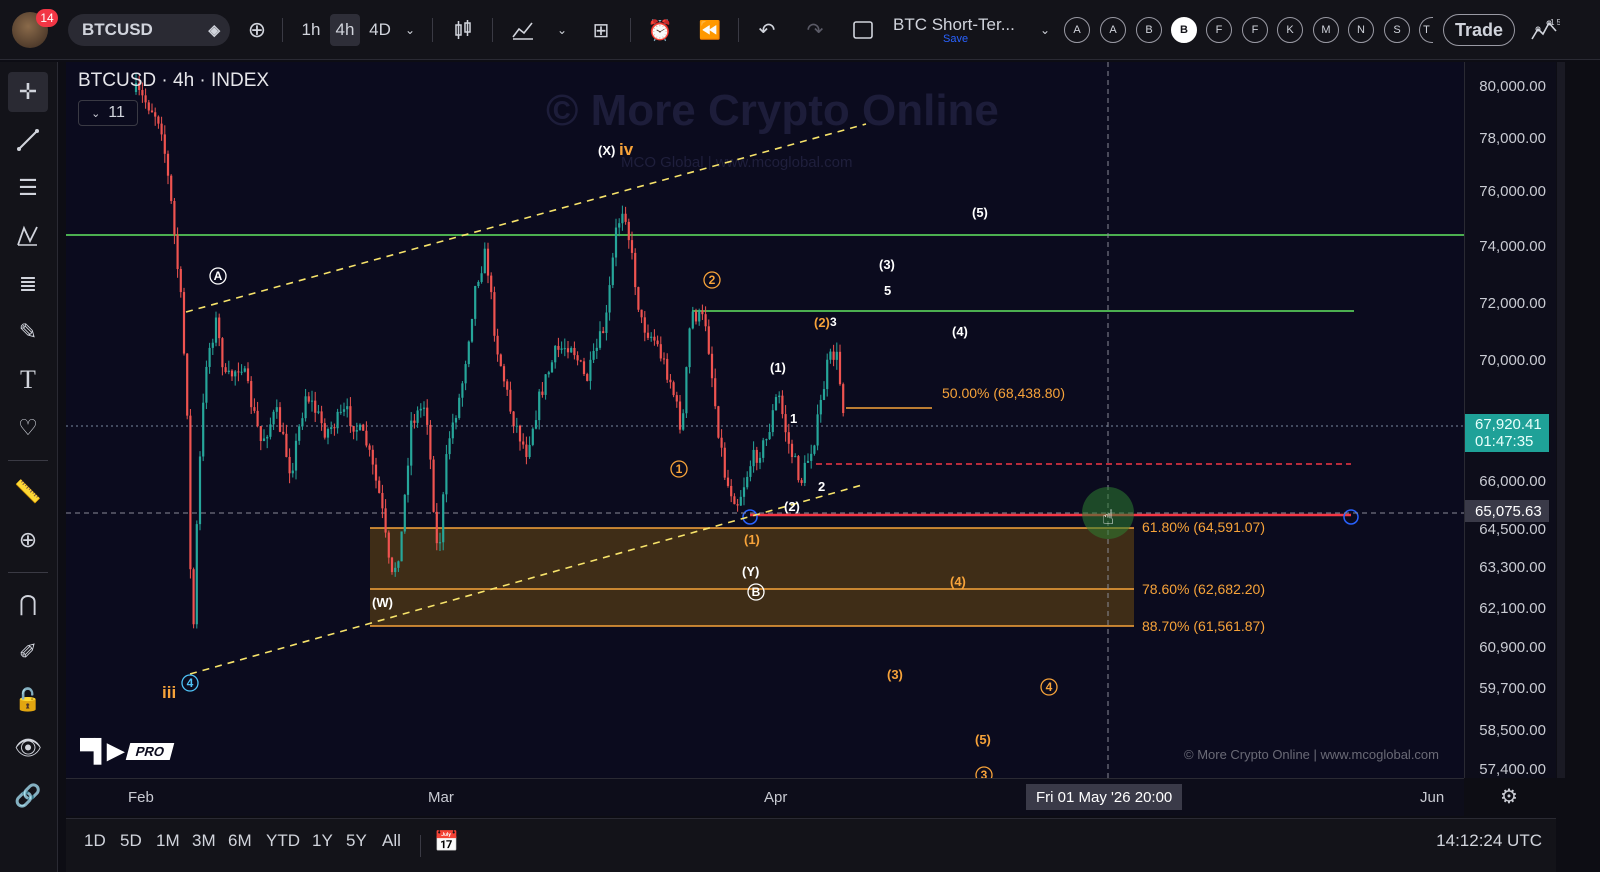 The image size is (1600, 872). What do you see at coordinates (95, 841) in the screenshot?
I see `range-1d: 1D` at bounding box center [95, 841].